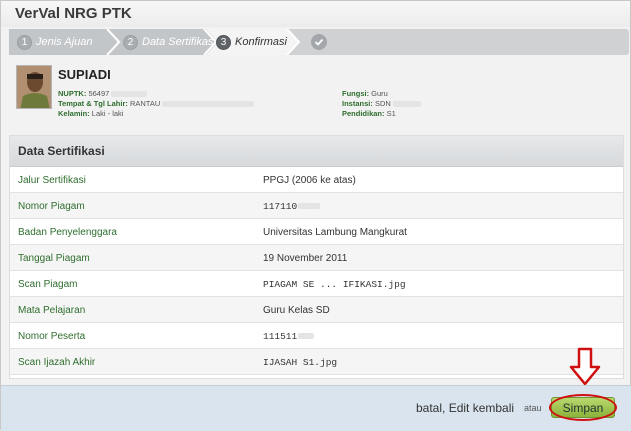  I want to click on step-1-label: Jenis Ajuan, so click(64, 42).